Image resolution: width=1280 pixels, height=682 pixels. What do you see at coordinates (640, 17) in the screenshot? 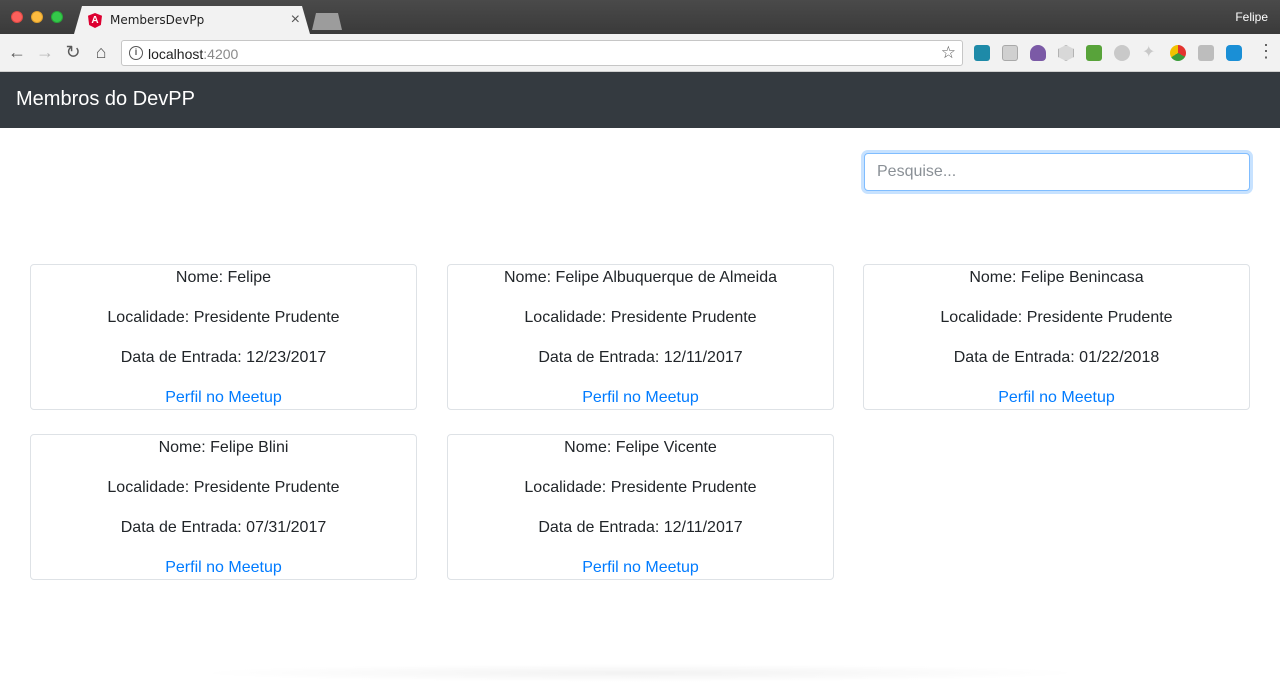
I see `browser-titlebar: A MembersDevPp × Felipe` at bounding box center [640, 17].